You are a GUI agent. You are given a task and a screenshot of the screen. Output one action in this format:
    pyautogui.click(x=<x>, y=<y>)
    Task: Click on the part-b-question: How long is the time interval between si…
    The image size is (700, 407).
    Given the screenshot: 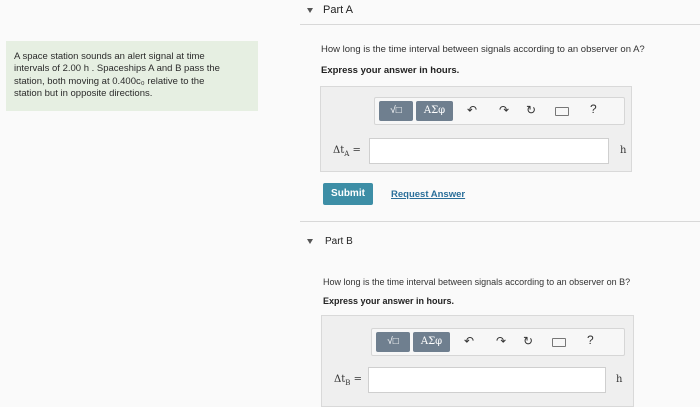 What is the action you would take?
    pyautogui.click(x=477, y=282)
    